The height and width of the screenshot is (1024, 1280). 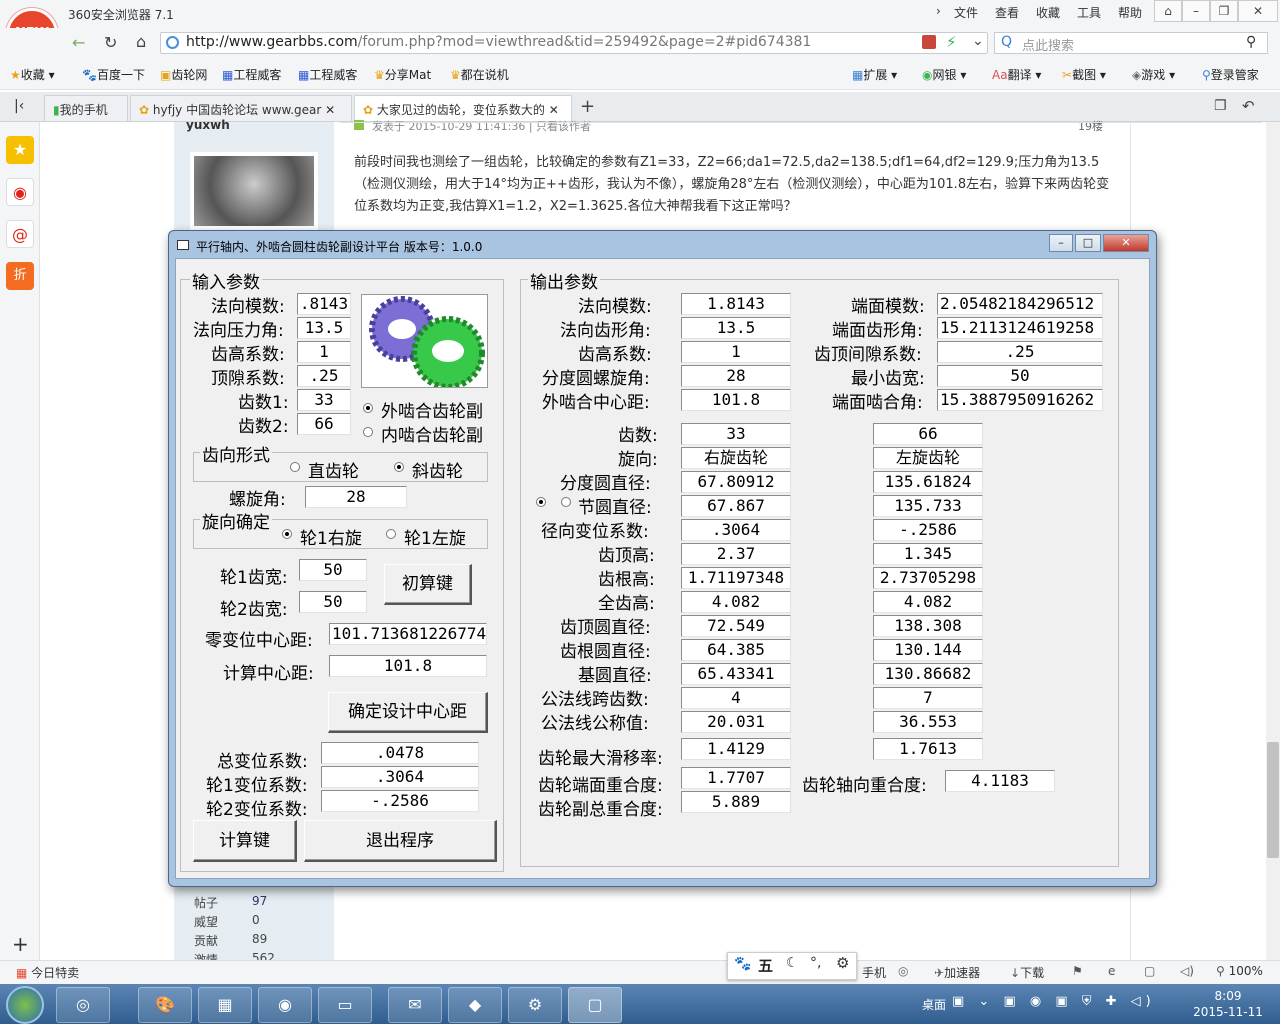 I want to click on back-icon: ←, so click(x=78, y=42).